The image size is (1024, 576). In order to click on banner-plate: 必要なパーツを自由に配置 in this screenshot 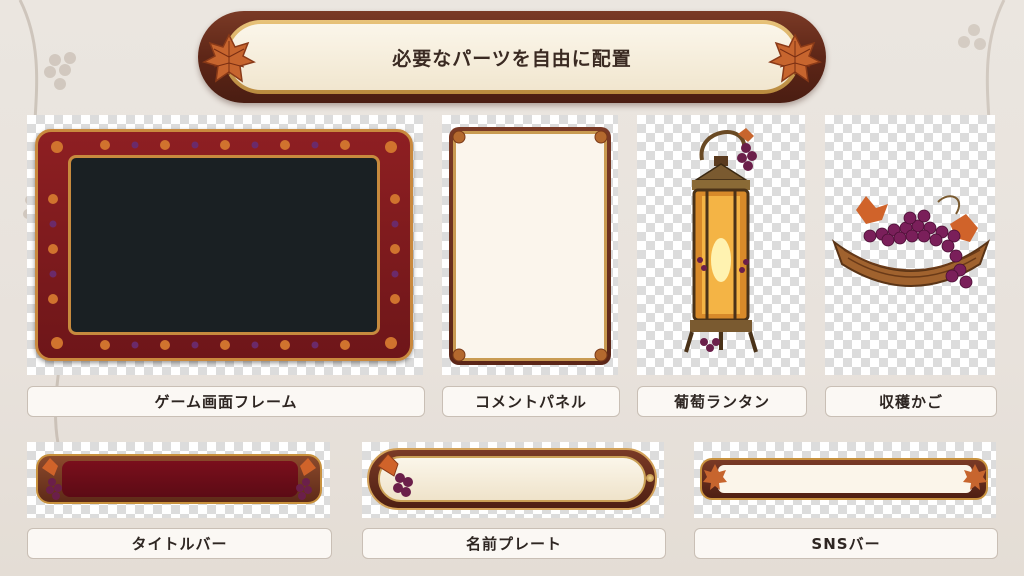, I will do `click(512, 57)`.